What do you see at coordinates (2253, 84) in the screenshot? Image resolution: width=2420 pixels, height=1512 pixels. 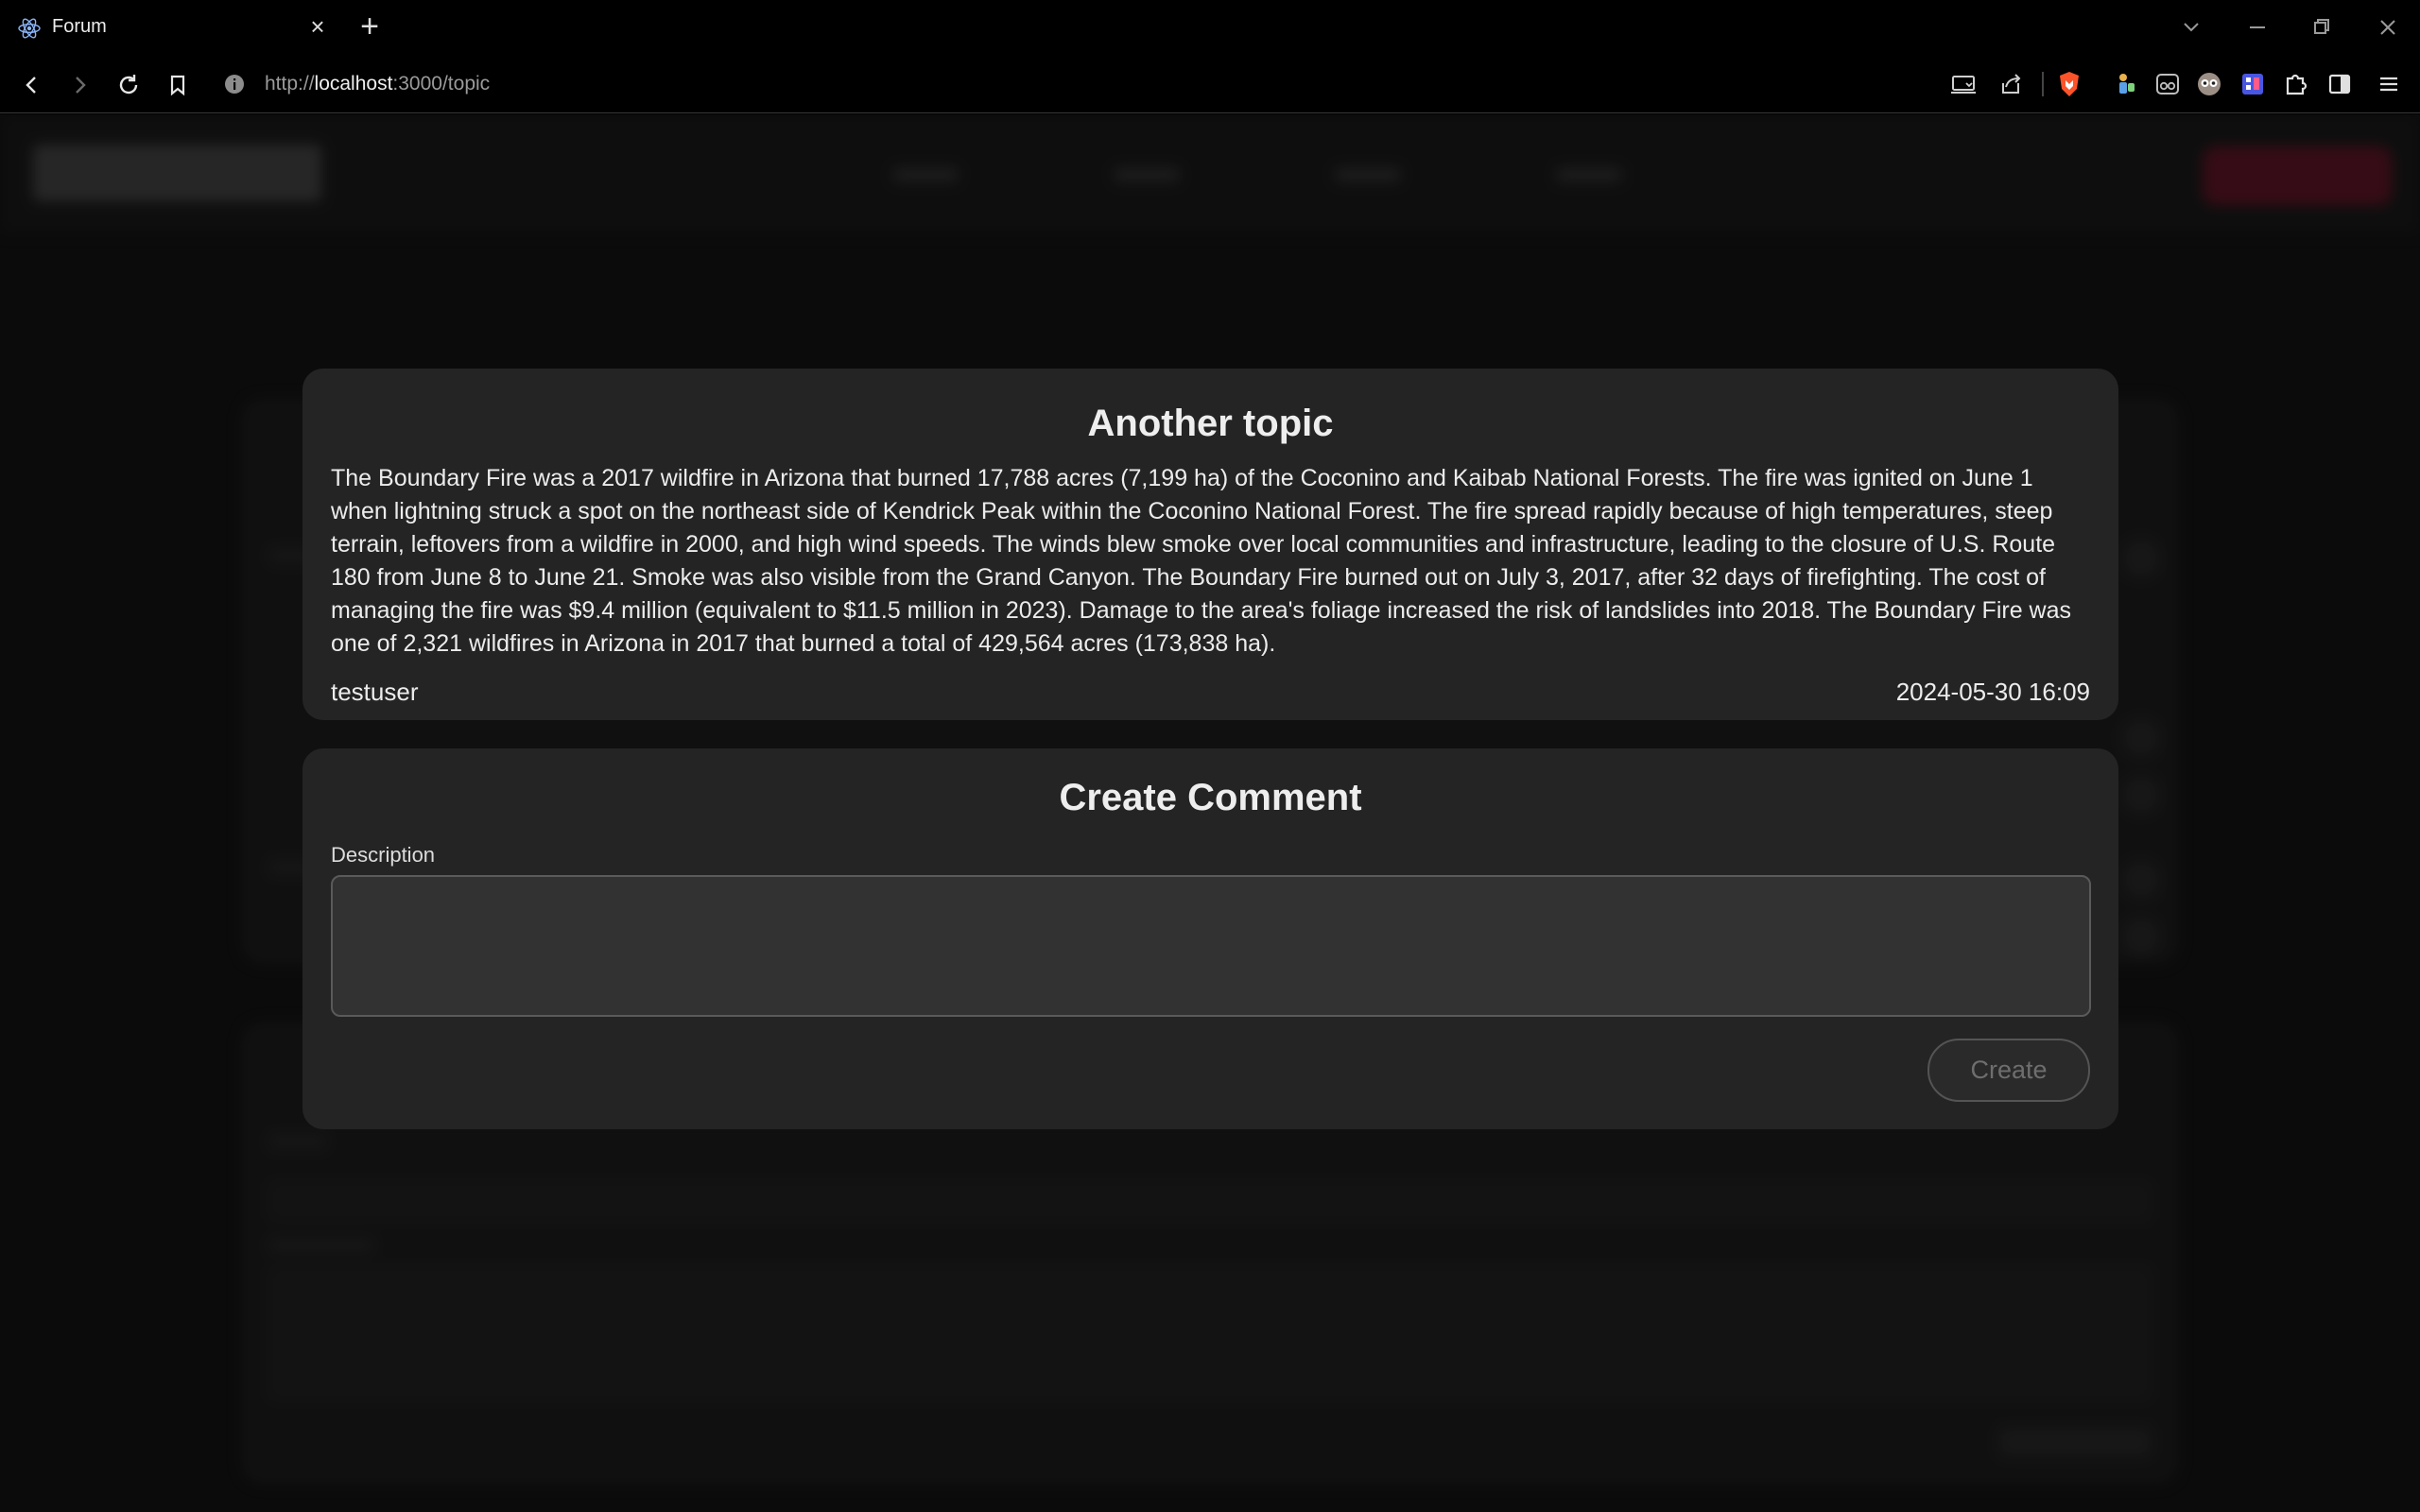 I see `extension-grid-icon` at bounding box center [2253, 84].